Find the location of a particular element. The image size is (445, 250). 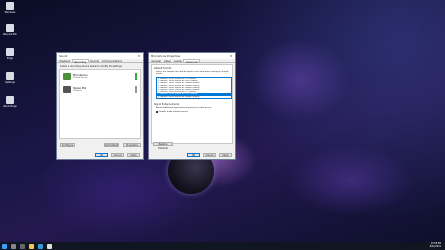

sound-tabs: Playback Recording Sounds Communications is located at coordinates (100, 61).